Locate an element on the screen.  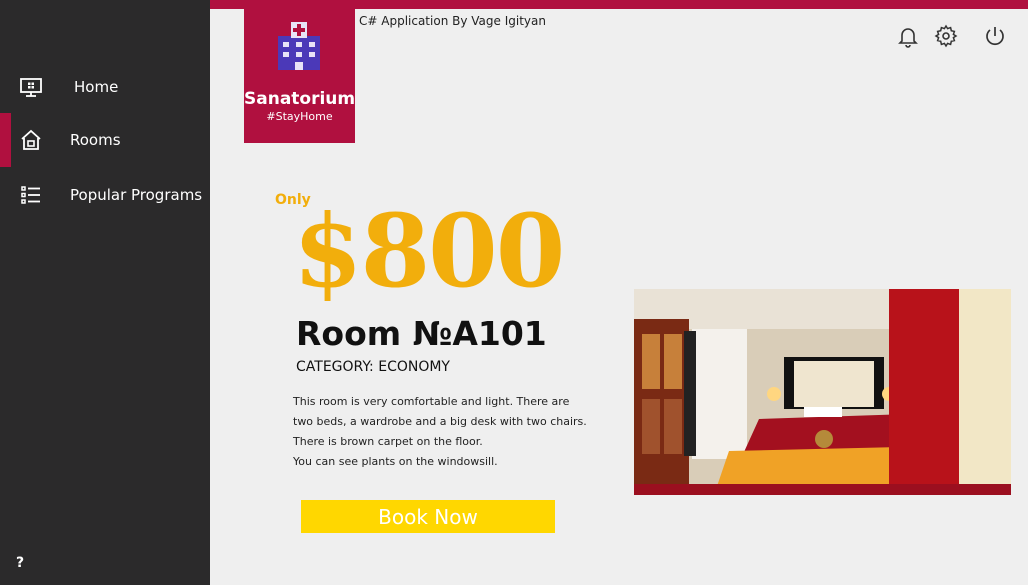
list-icon is located at coordinates (30, 195).